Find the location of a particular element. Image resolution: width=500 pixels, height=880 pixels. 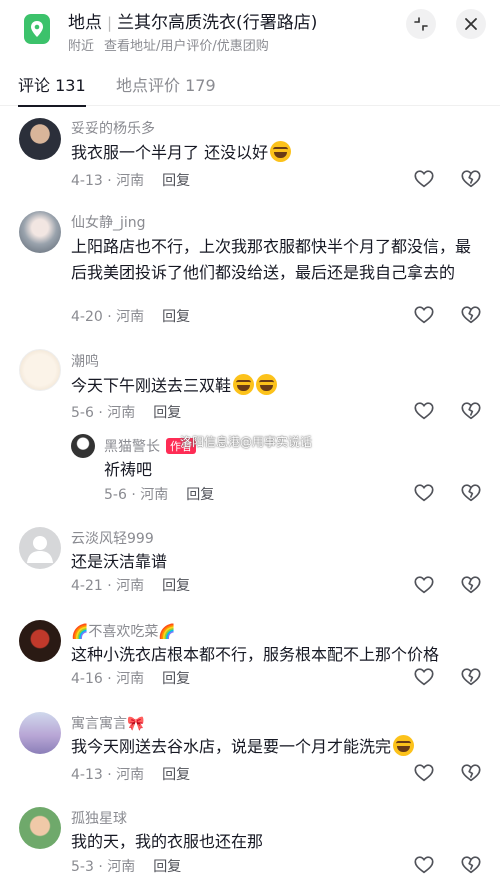

comment-item: 孤独星球 我的天，我的衣服也还在那 5-3 · 河南 回复 is located at coordinates (250, 843).